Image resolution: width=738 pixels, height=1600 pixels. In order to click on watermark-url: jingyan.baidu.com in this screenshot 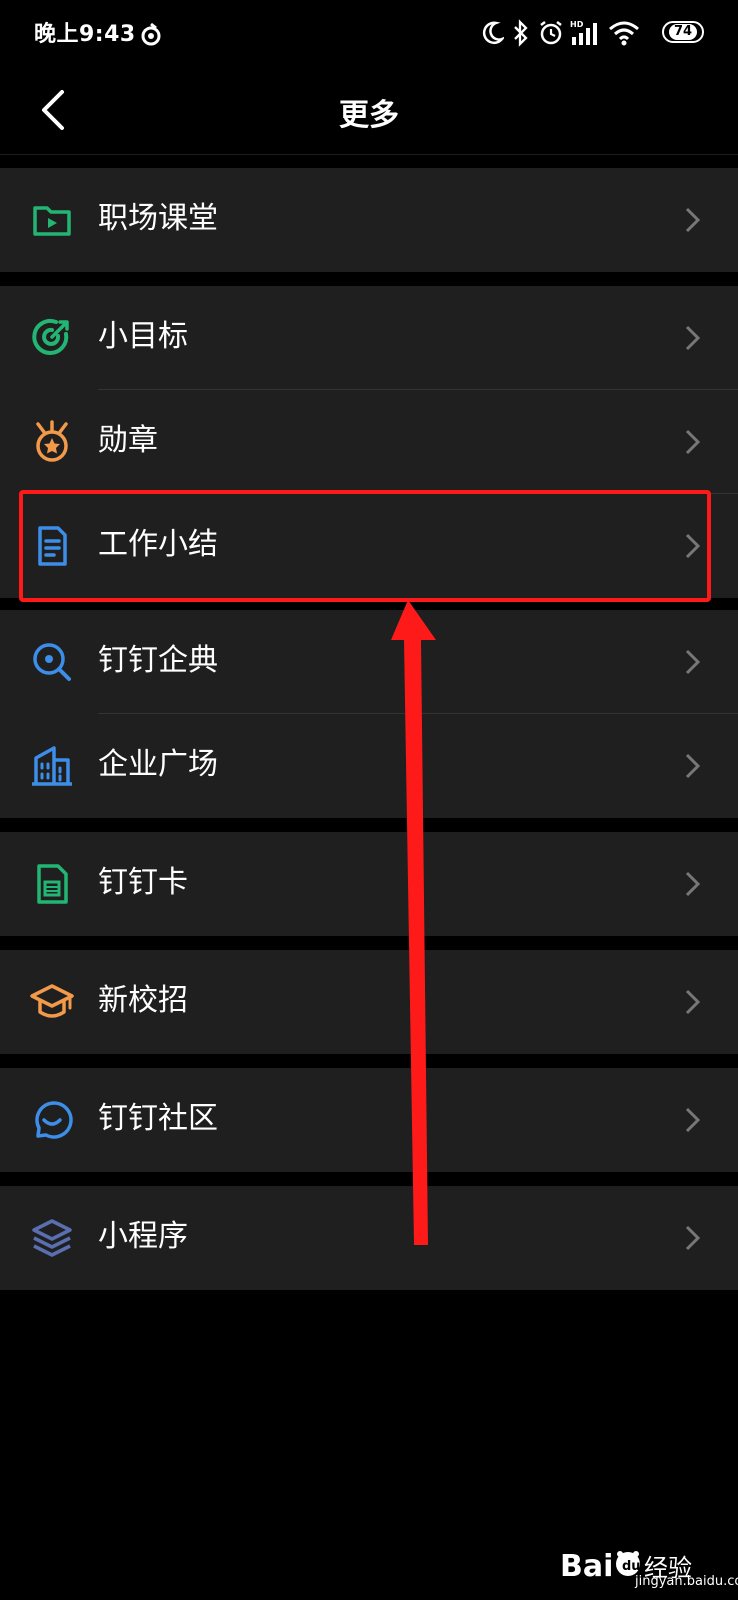, I will do `click(686, 1581)`.